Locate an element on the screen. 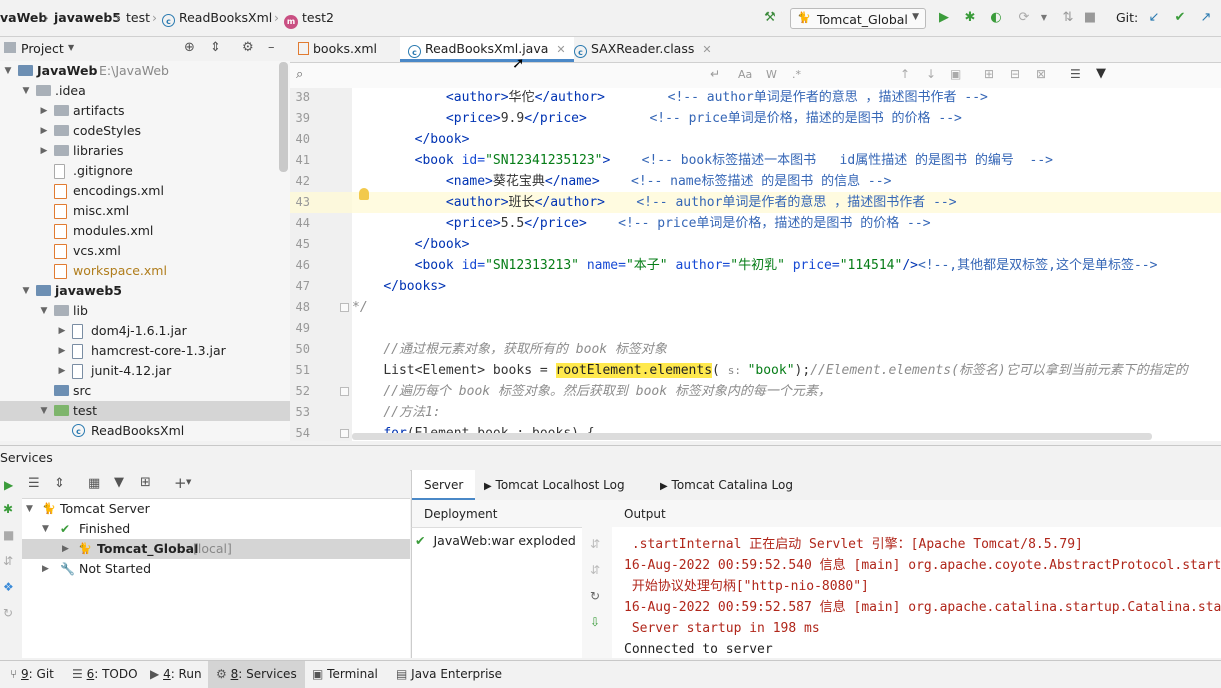 The height and width of the screenshot is (688, 1221). download-icon: ⇩ is located at coordinates (595, 622).